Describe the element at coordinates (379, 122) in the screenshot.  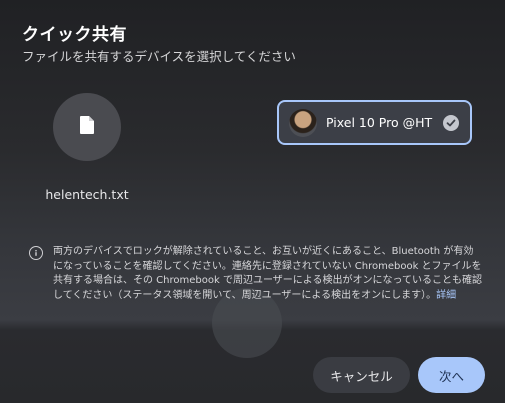
I see `device-name: Pixel 10 Pro @HT` at that location.